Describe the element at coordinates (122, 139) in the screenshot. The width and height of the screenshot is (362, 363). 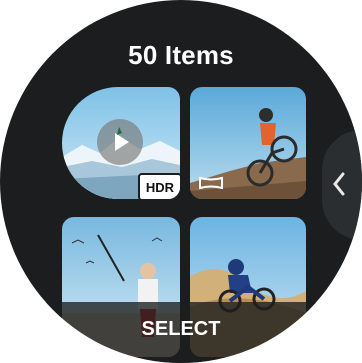
I see `play-icon` at that location.